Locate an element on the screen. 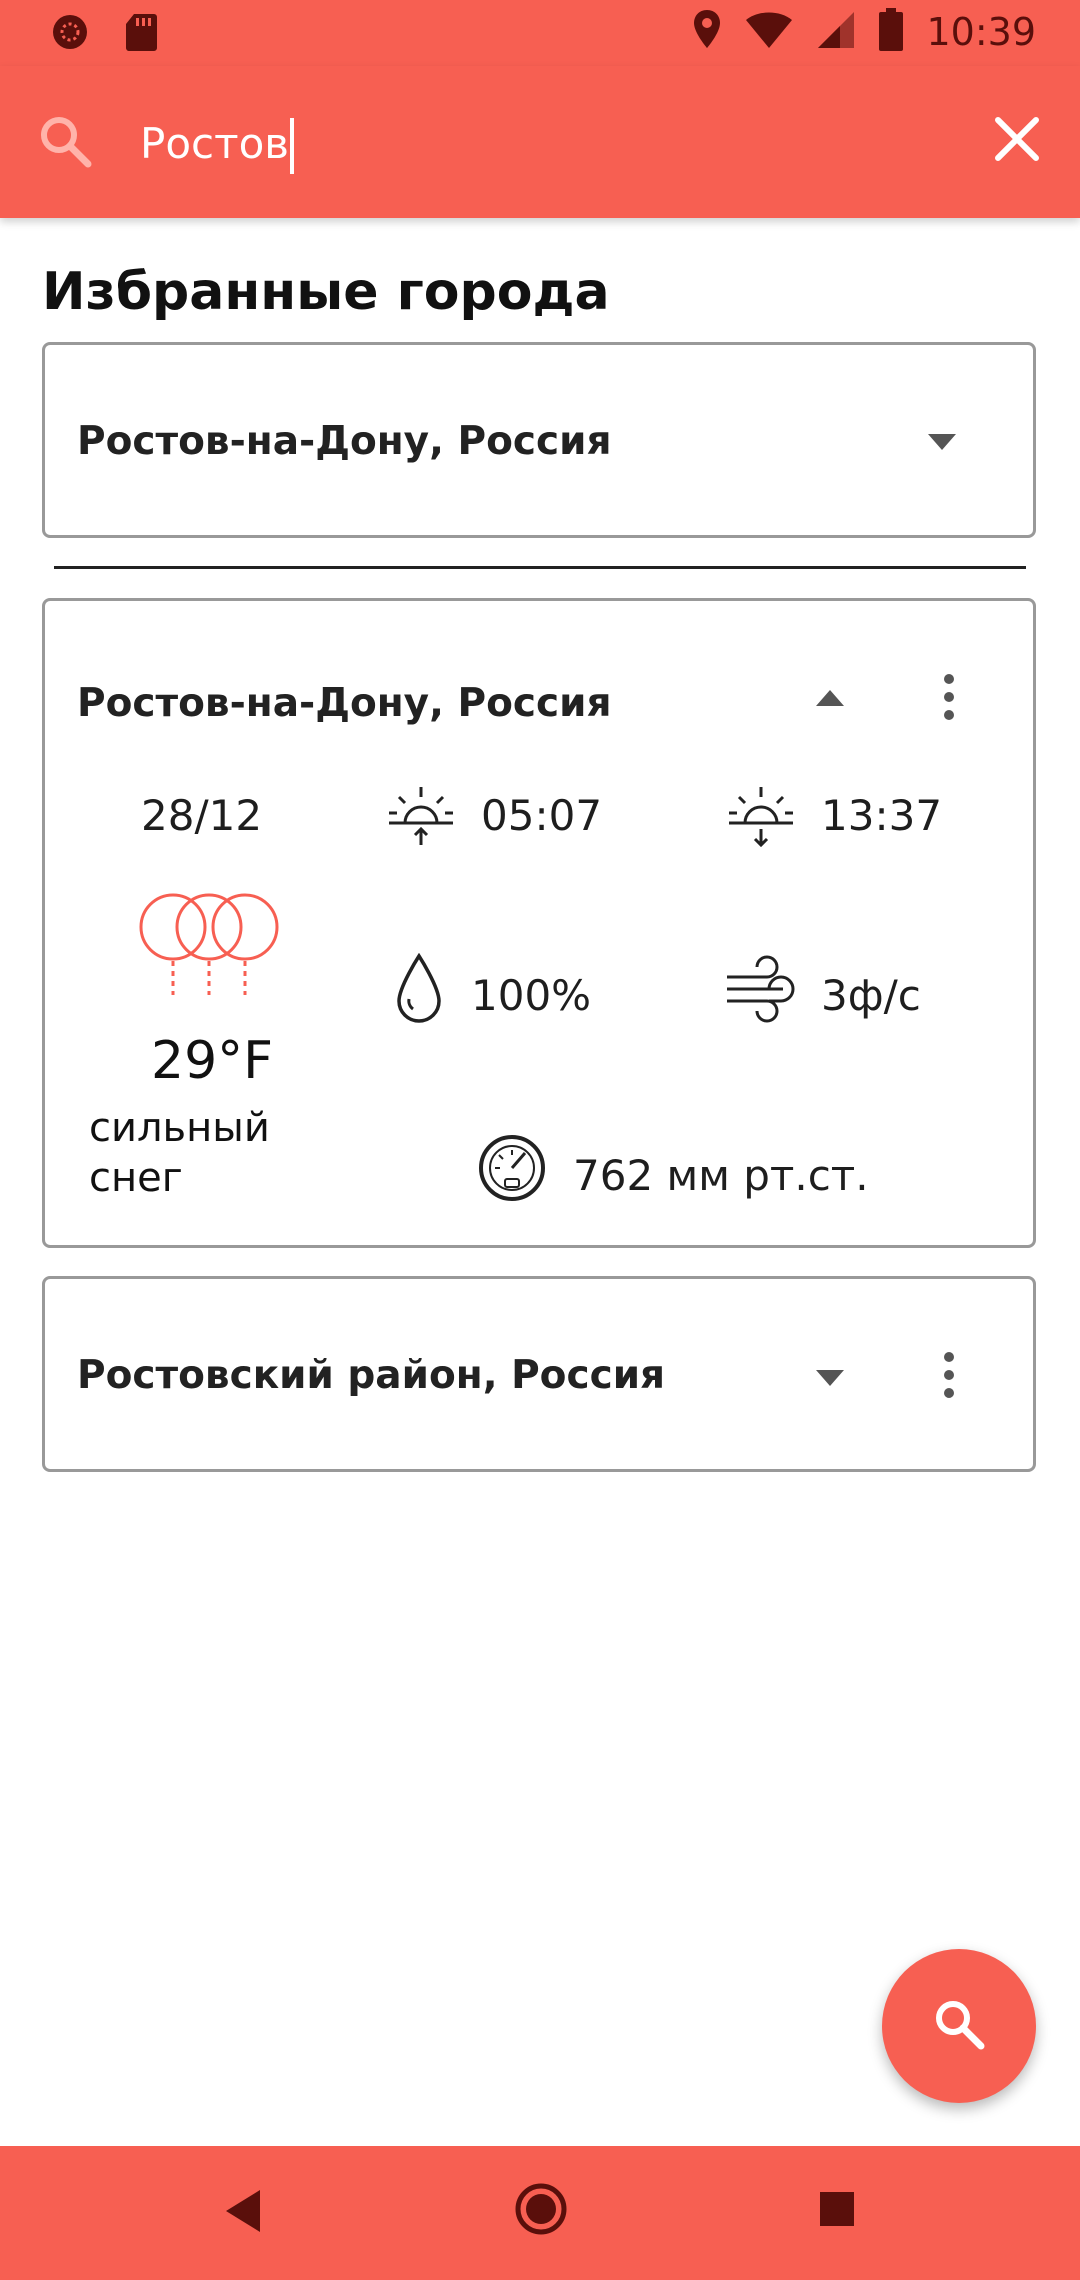 Image resolution: width=1080 pixels, height=2280 pixels. pressure-value: 762 мм рт.ст. is located at coordinates (721, 1175).